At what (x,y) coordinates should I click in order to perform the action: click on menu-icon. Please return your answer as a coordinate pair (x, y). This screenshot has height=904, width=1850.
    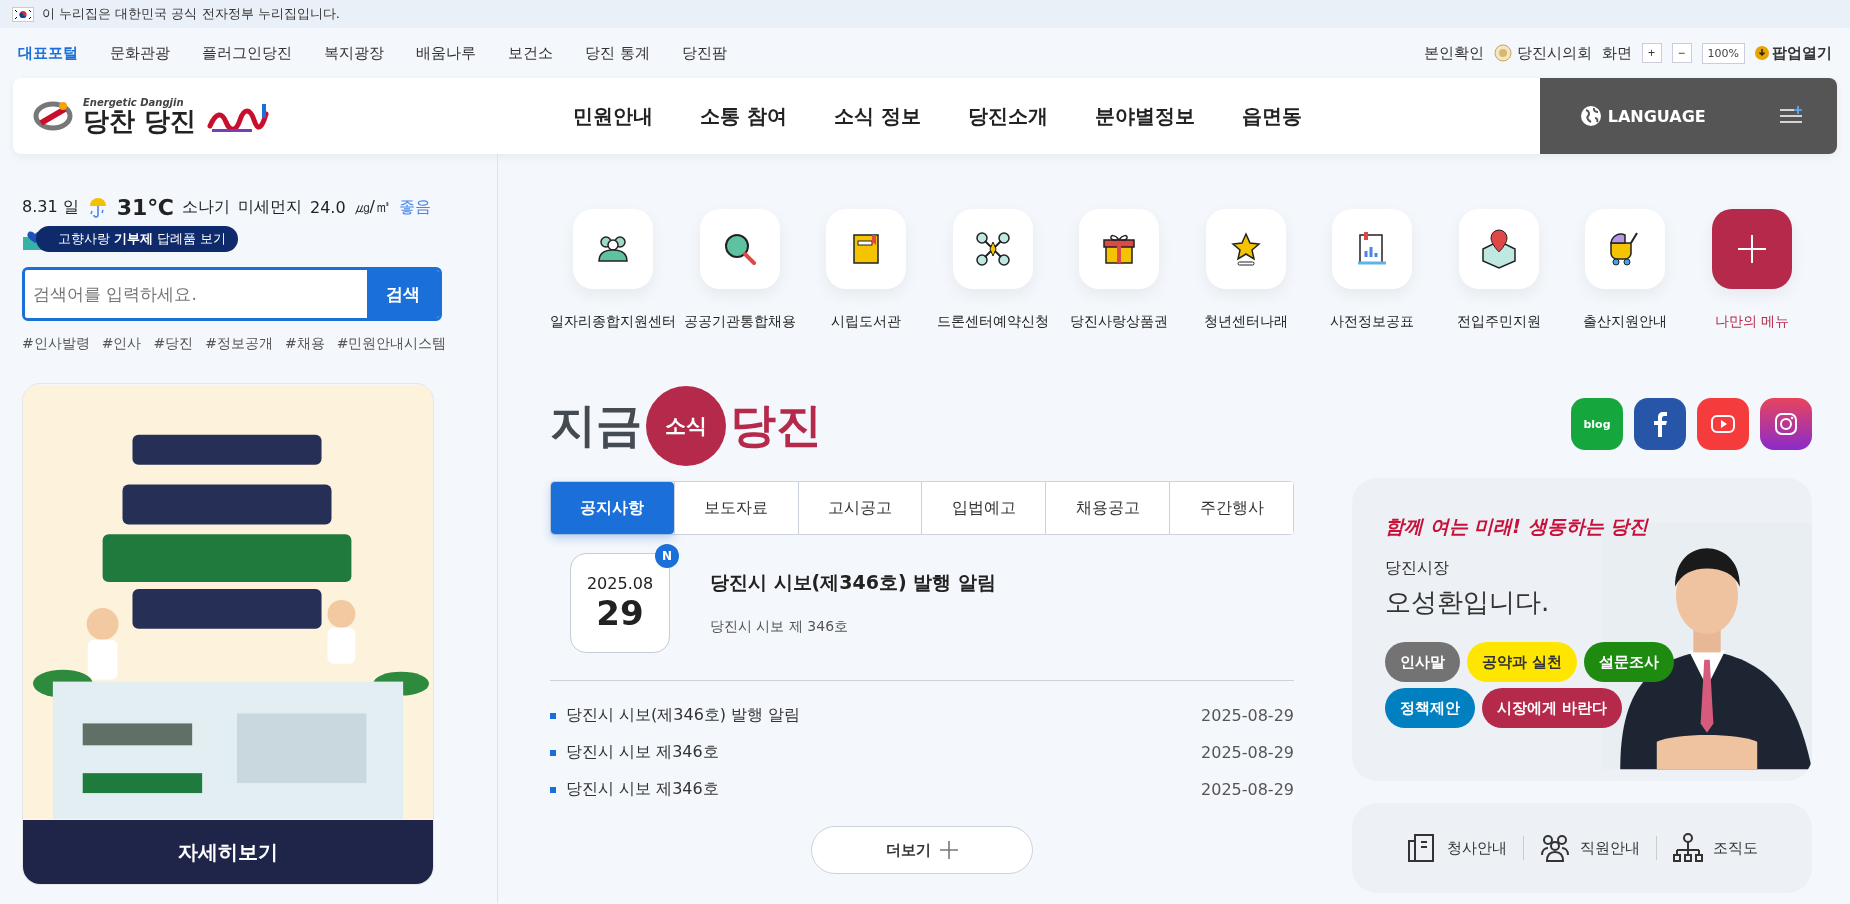
    Looking at the image, I should click on (1791, 116).